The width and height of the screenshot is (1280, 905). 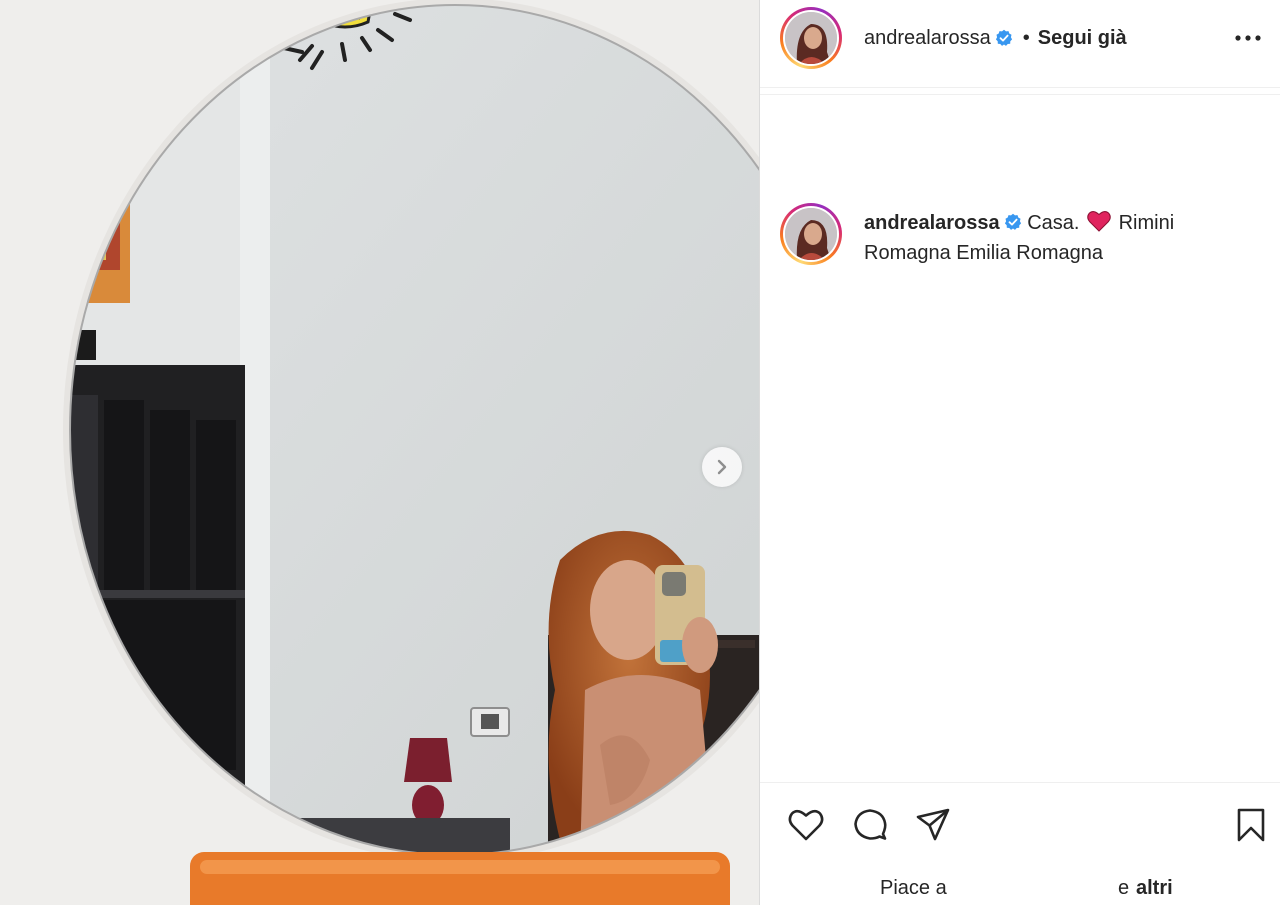 I want to click on heart-outline-icon, so click(x=806, y=825).